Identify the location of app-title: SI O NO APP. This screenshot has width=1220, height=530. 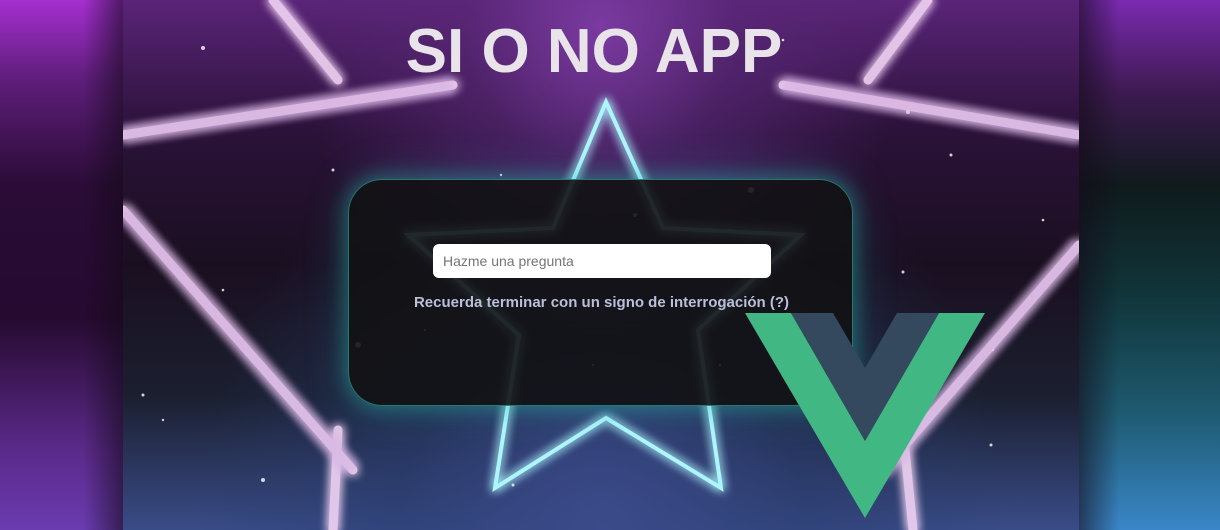
(594, 51).